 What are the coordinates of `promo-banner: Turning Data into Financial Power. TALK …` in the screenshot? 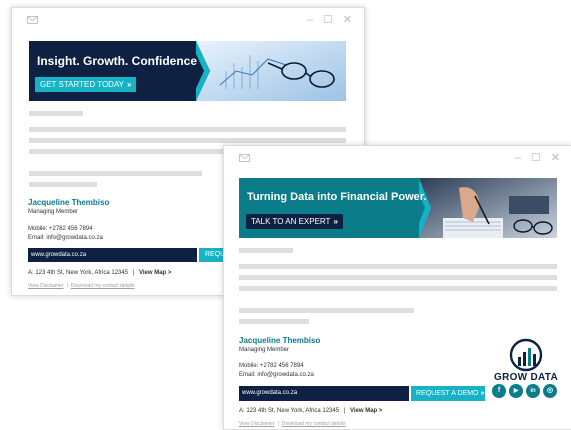 It's located at (398, 208).